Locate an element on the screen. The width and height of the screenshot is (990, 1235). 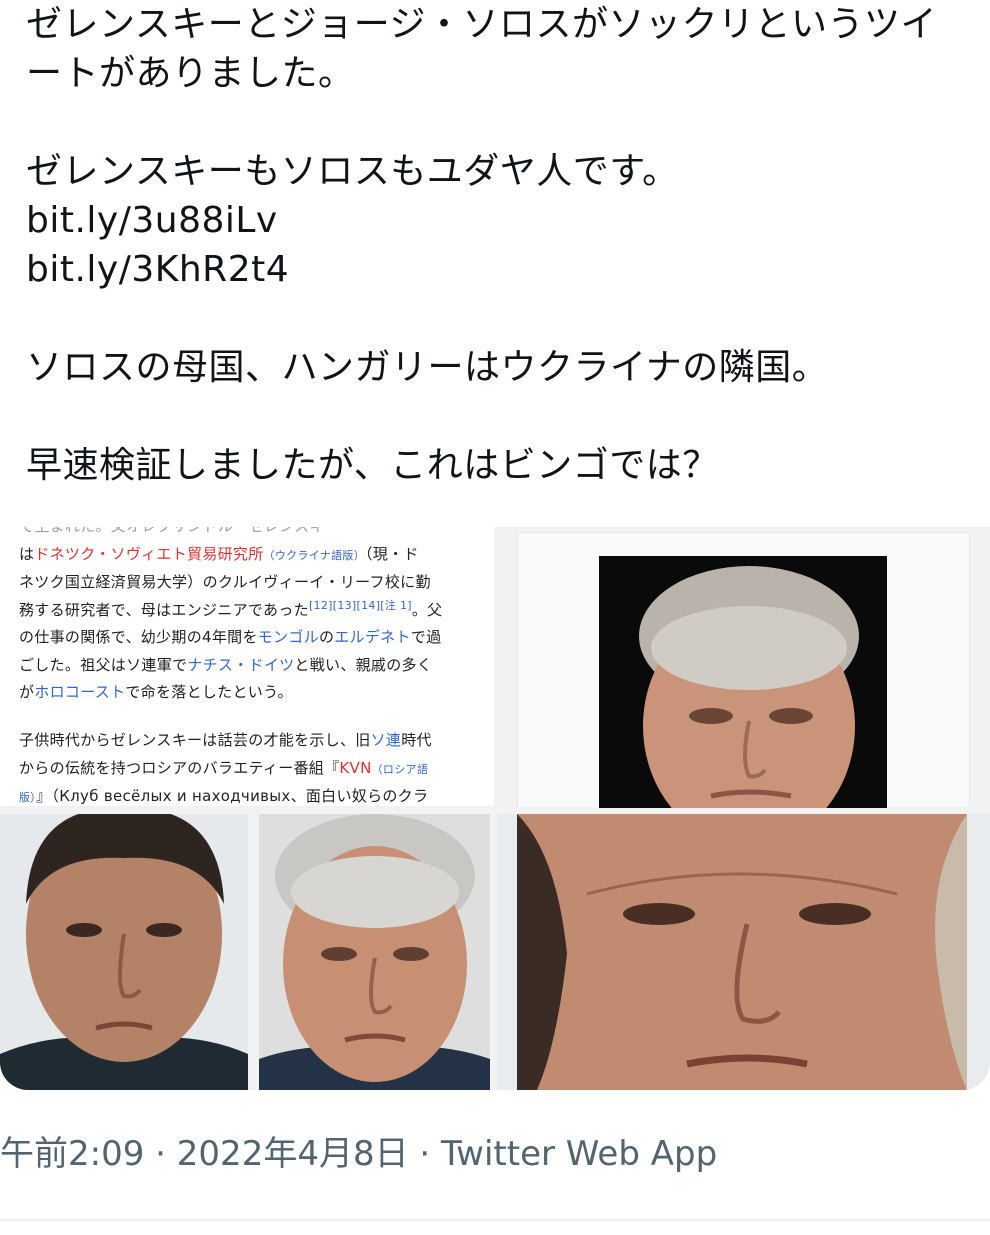
wiki-line: の仕事の関係で、幼少期の4年間をモンゴルのエルデネトで過 is located at coordinates (249, 638).